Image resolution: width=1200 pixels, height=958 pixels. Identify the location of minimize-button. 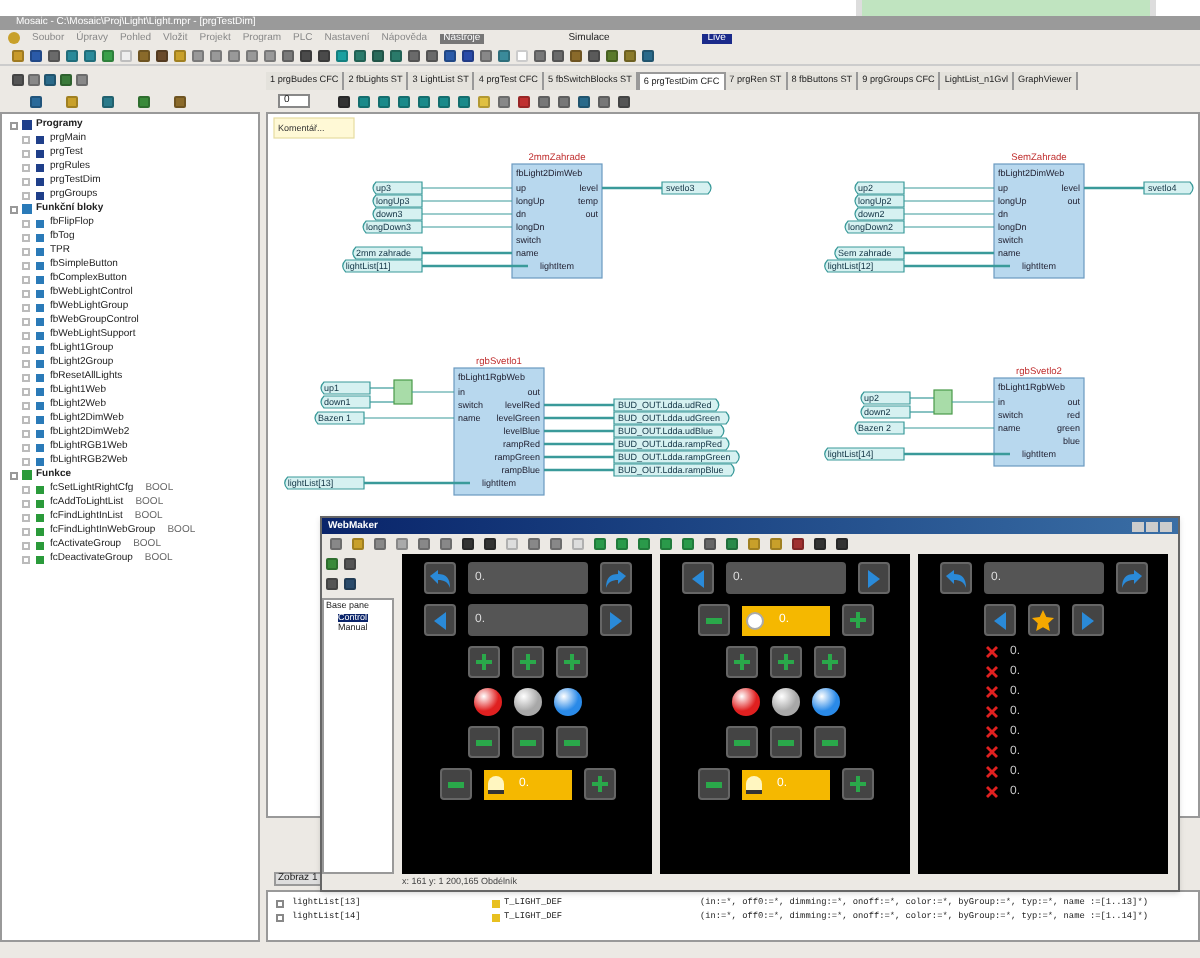
(1138, 526).